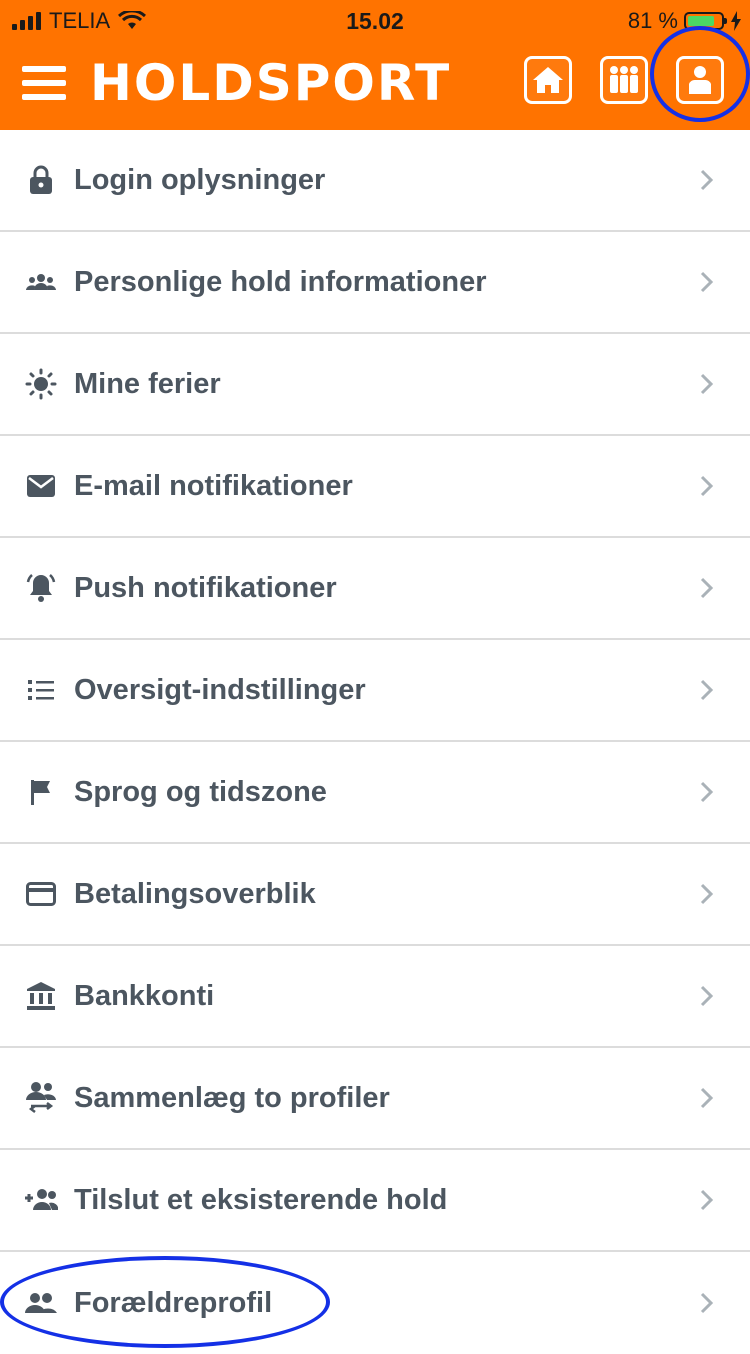  I want to click on menu-item-push-notifications: Push notifikationer, so click(375, 589).